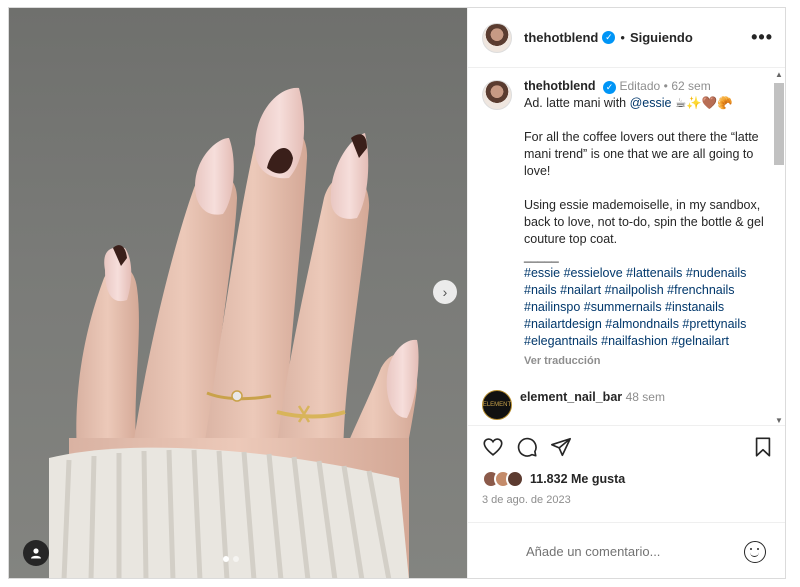  Describe the element at coordinates (628, 447) in the screenshot. I see `action-icons` at that location.